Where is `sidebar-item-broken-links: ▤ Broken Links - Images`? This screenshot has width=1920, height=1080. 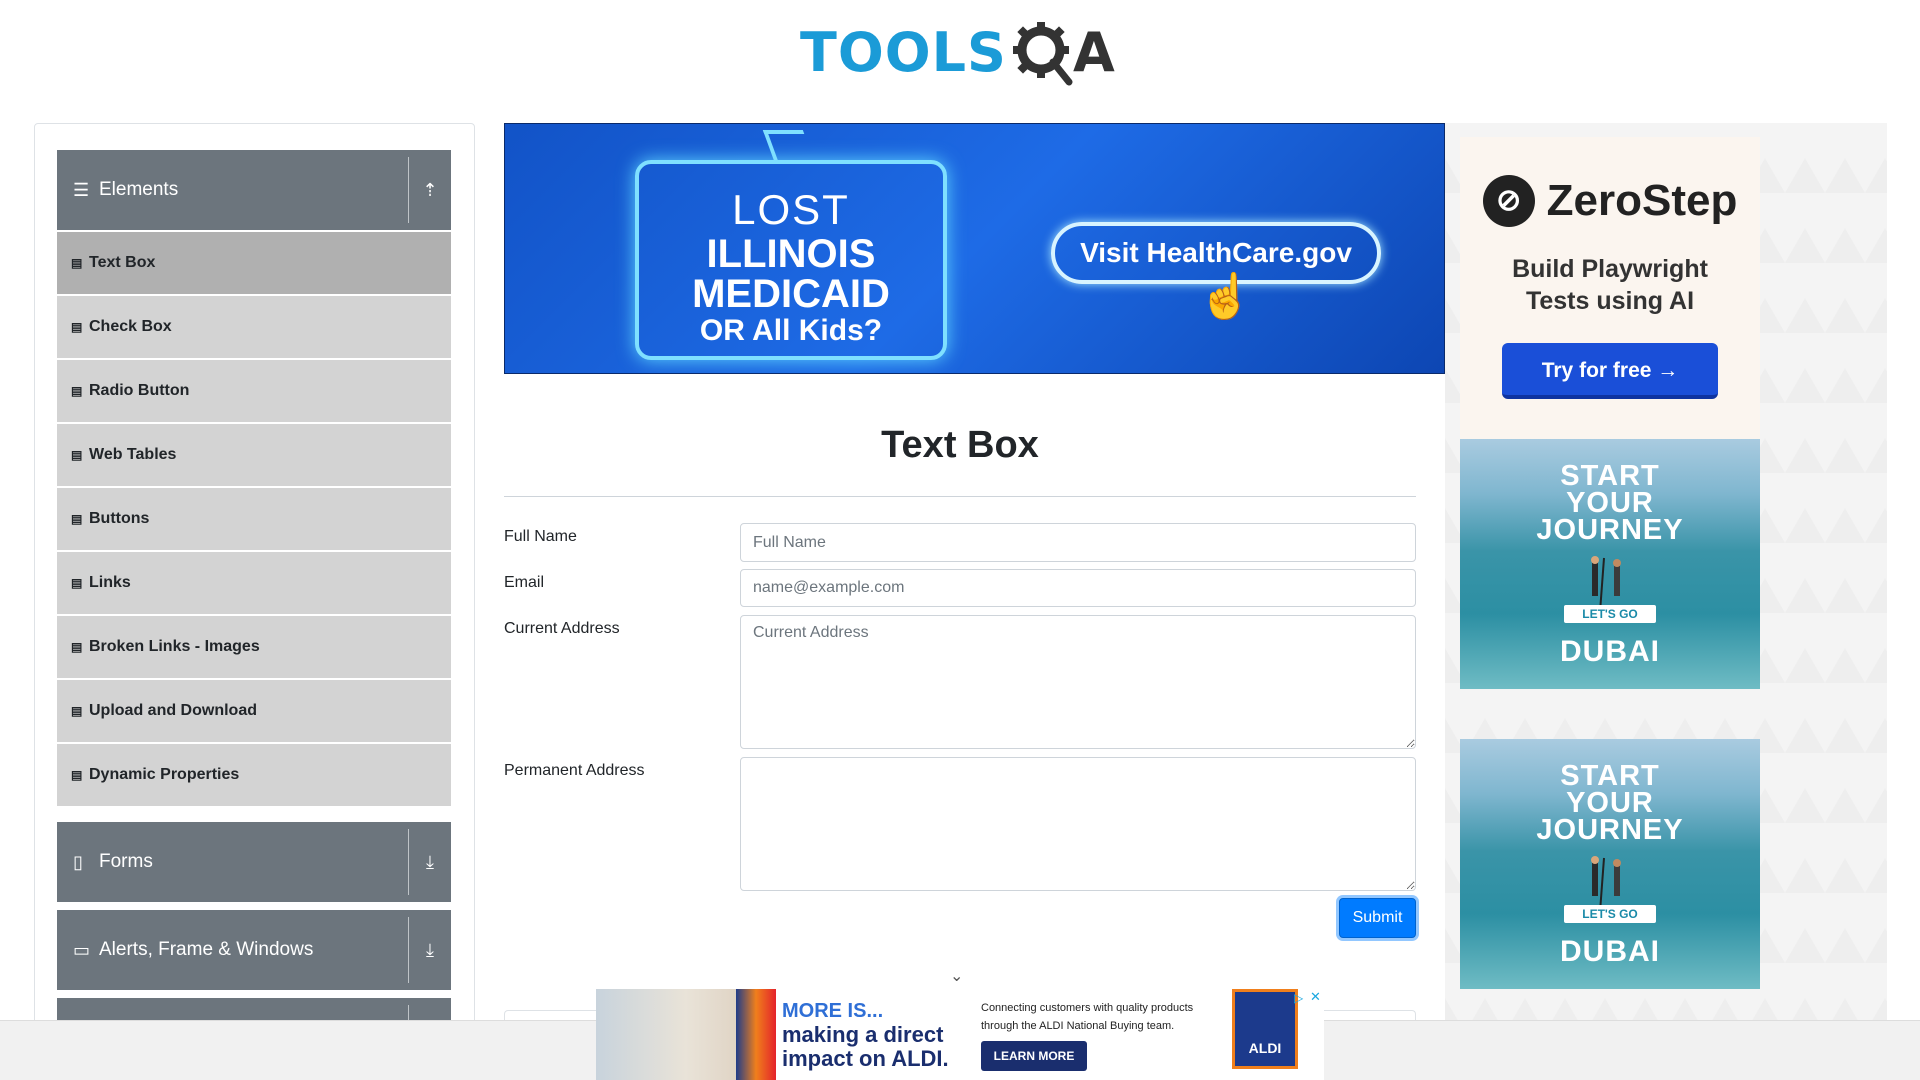
sidebar-item-broken-links: ▤ Broken Links - Images is located at coordinates (254, 647).